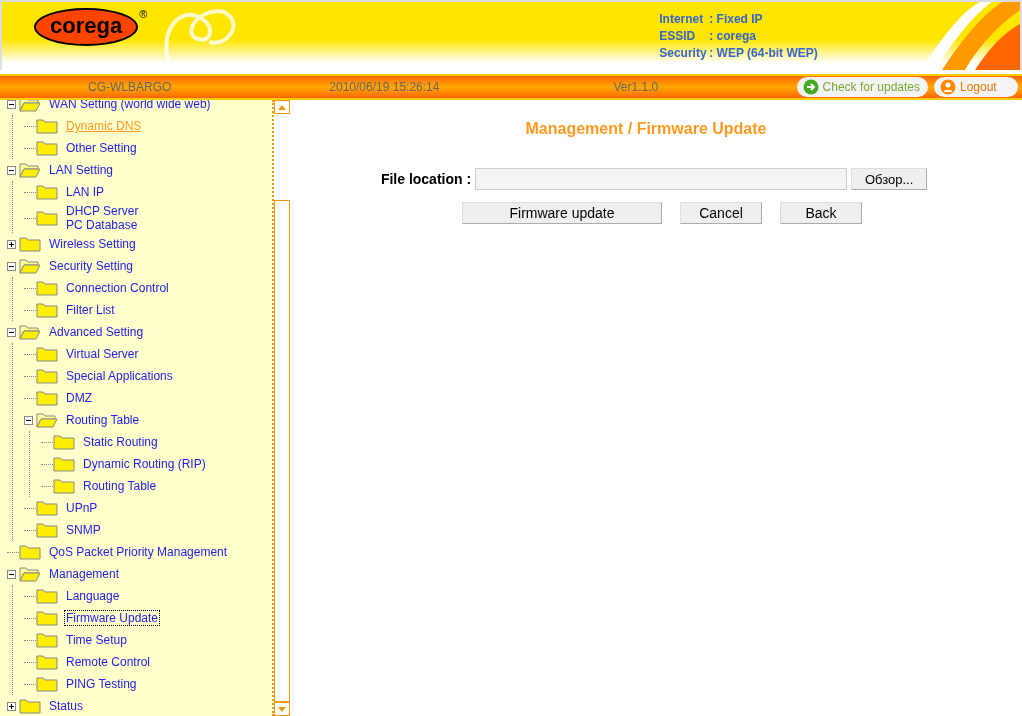 Image resolution: width=1022 pixels, height=716 pixels. Describe the element at coordinates (101, 684) in the screenshot. I see `sidebar-item: PING Testing` at that location.